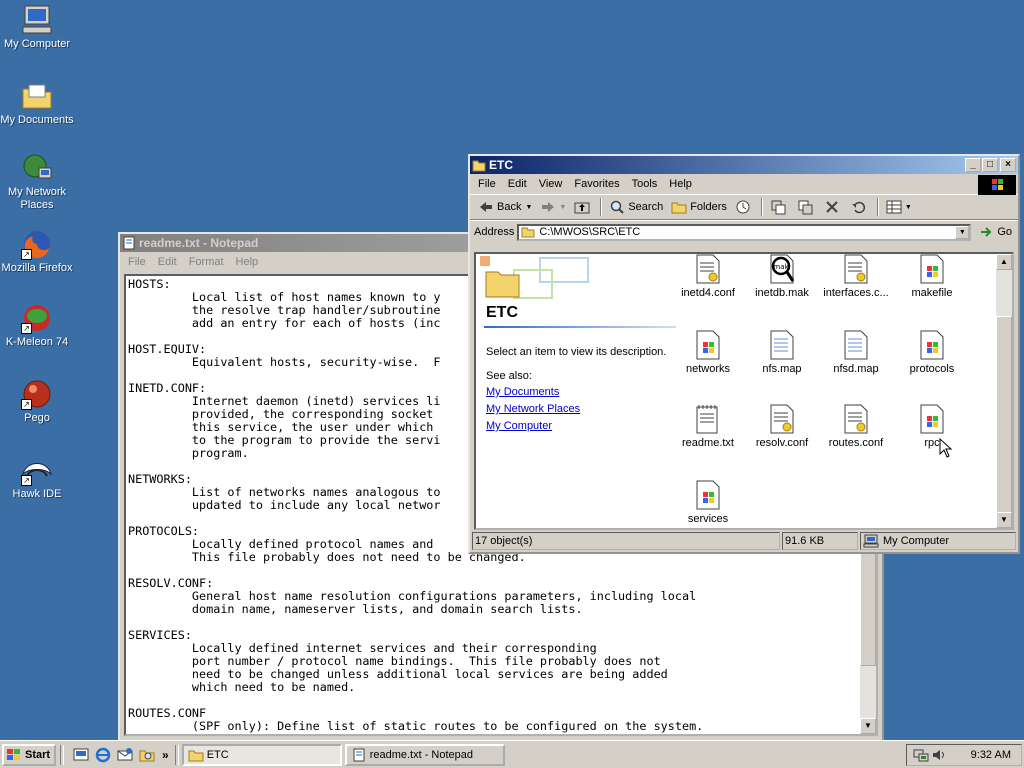 The image size is (1024, 768). Describe the element at coordinates (114, 755) in the screenshot. I see `quick-launch` at that location.